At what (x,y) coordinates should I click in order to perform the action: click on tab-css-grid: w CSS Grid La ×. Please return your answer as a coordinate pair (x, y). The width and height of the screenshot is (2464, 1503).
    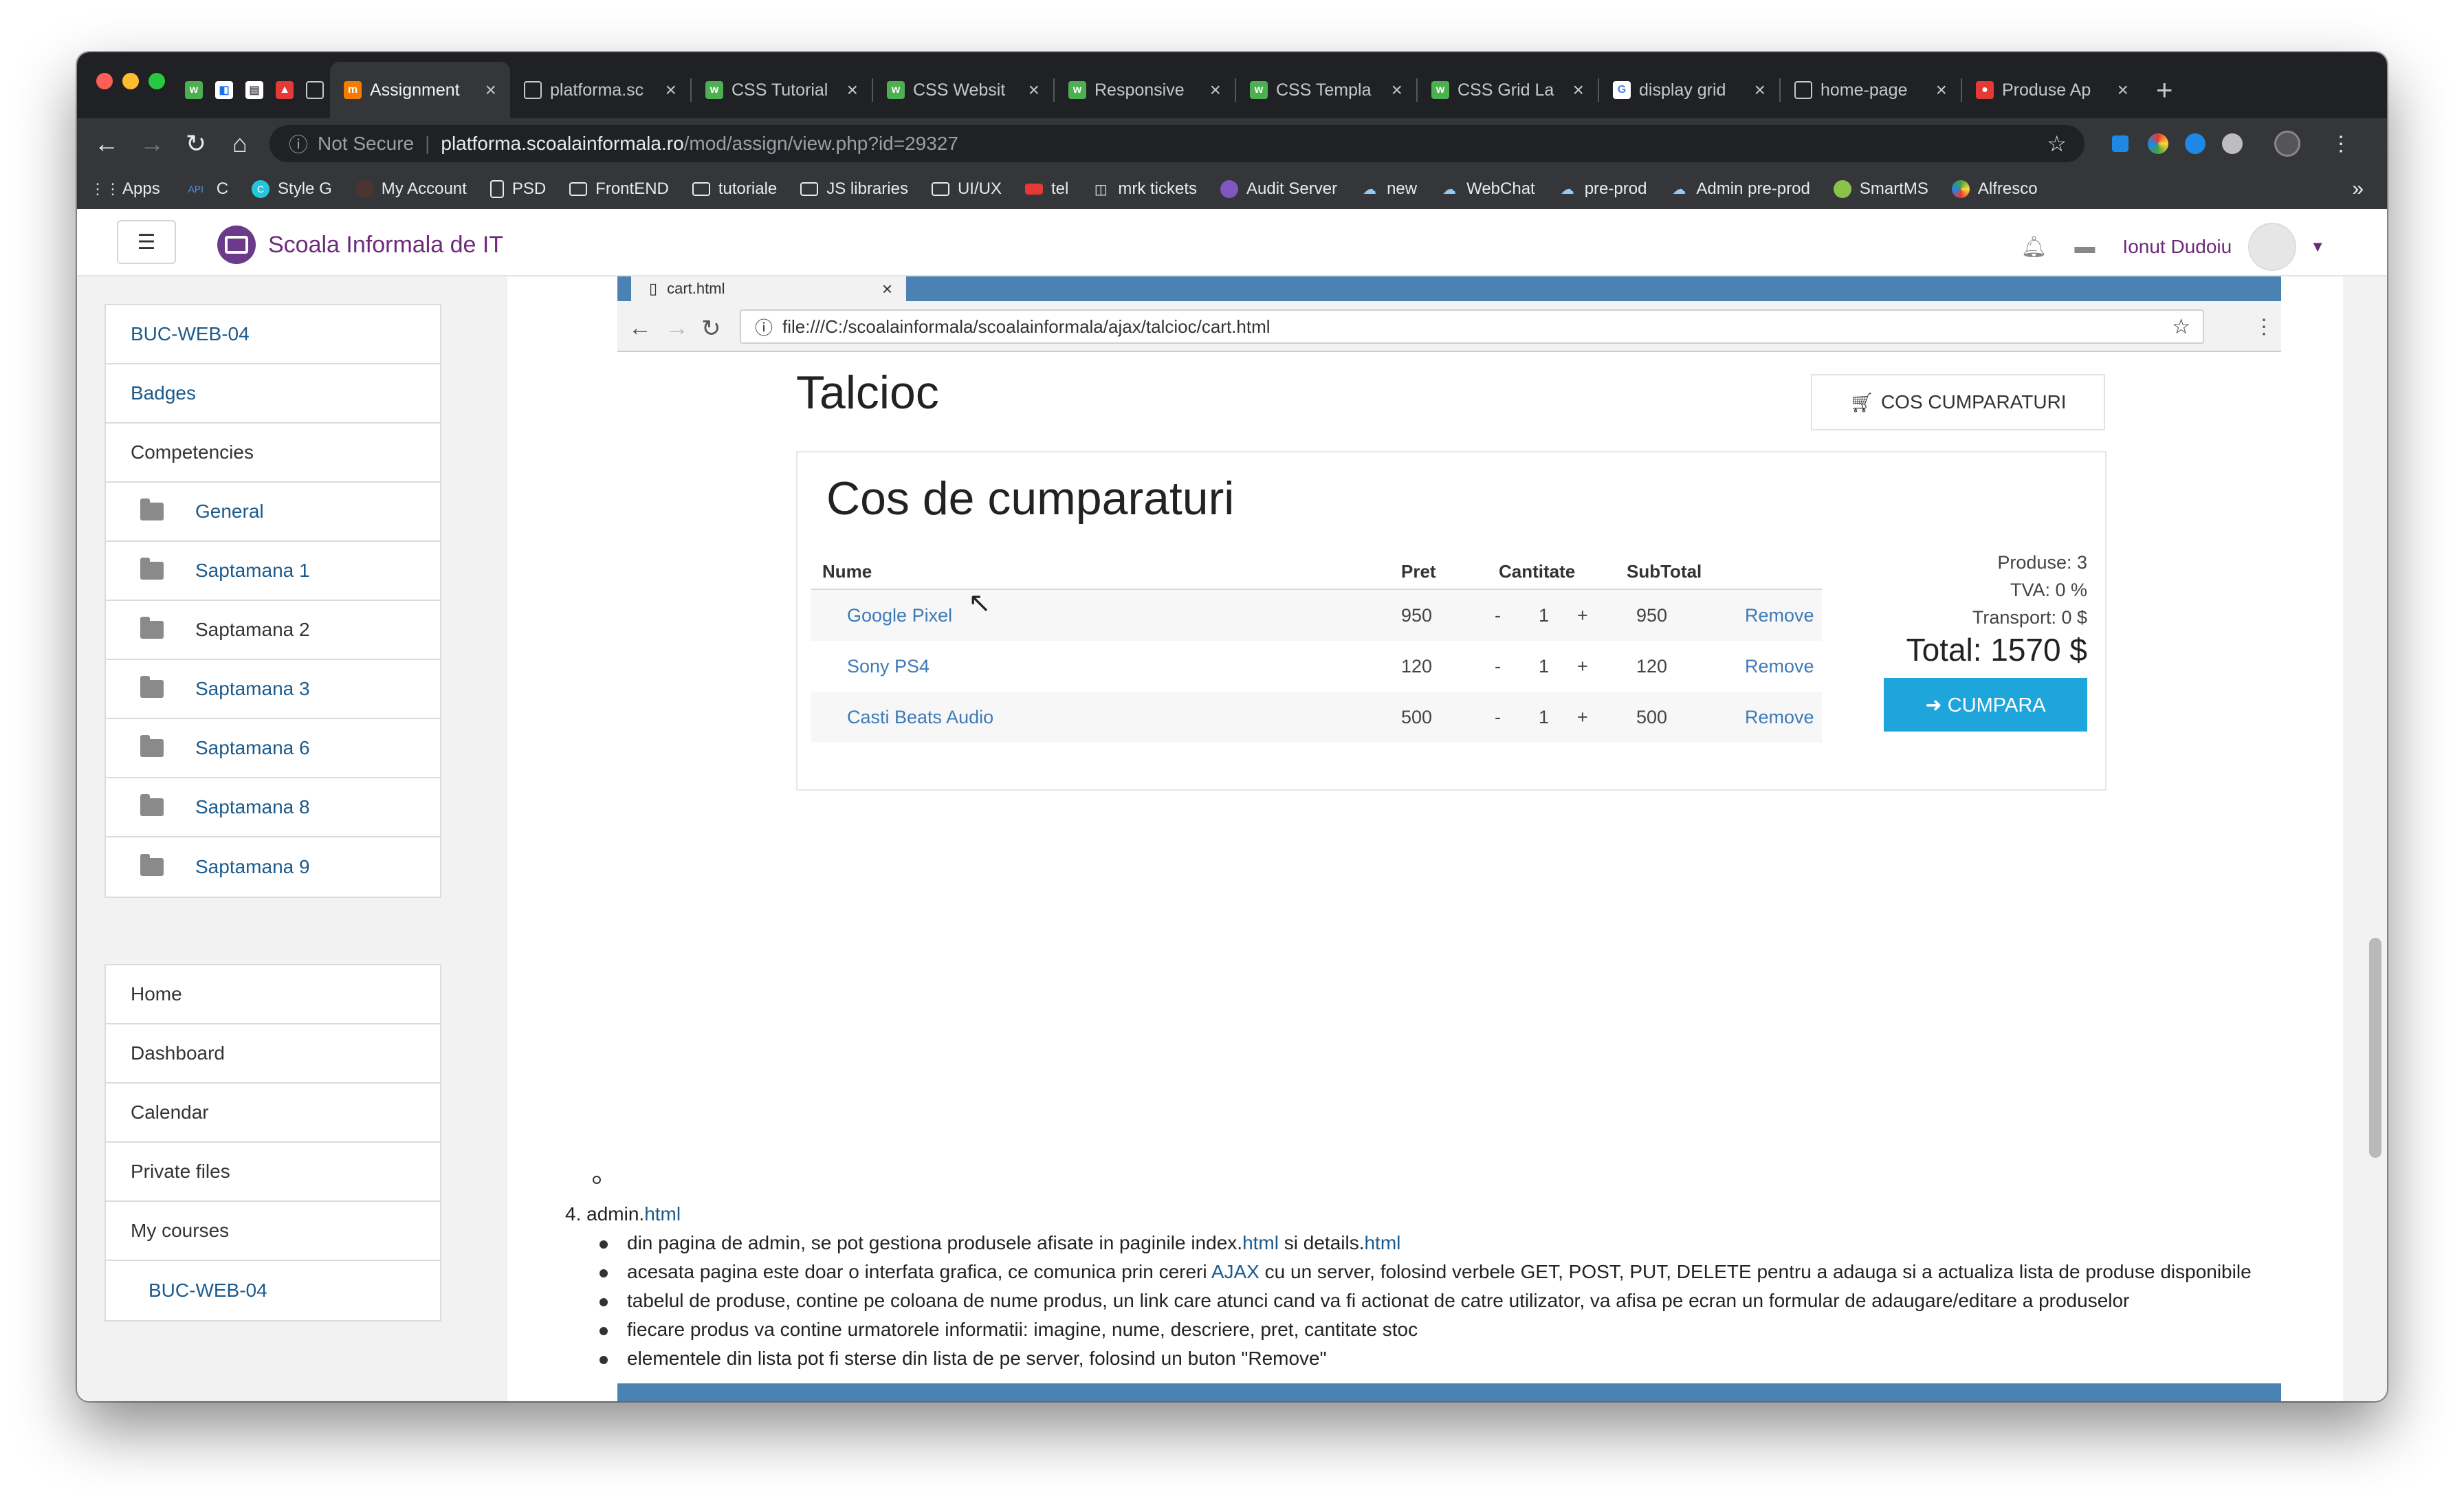
    Looking at the image, I should click on (1508, 90).